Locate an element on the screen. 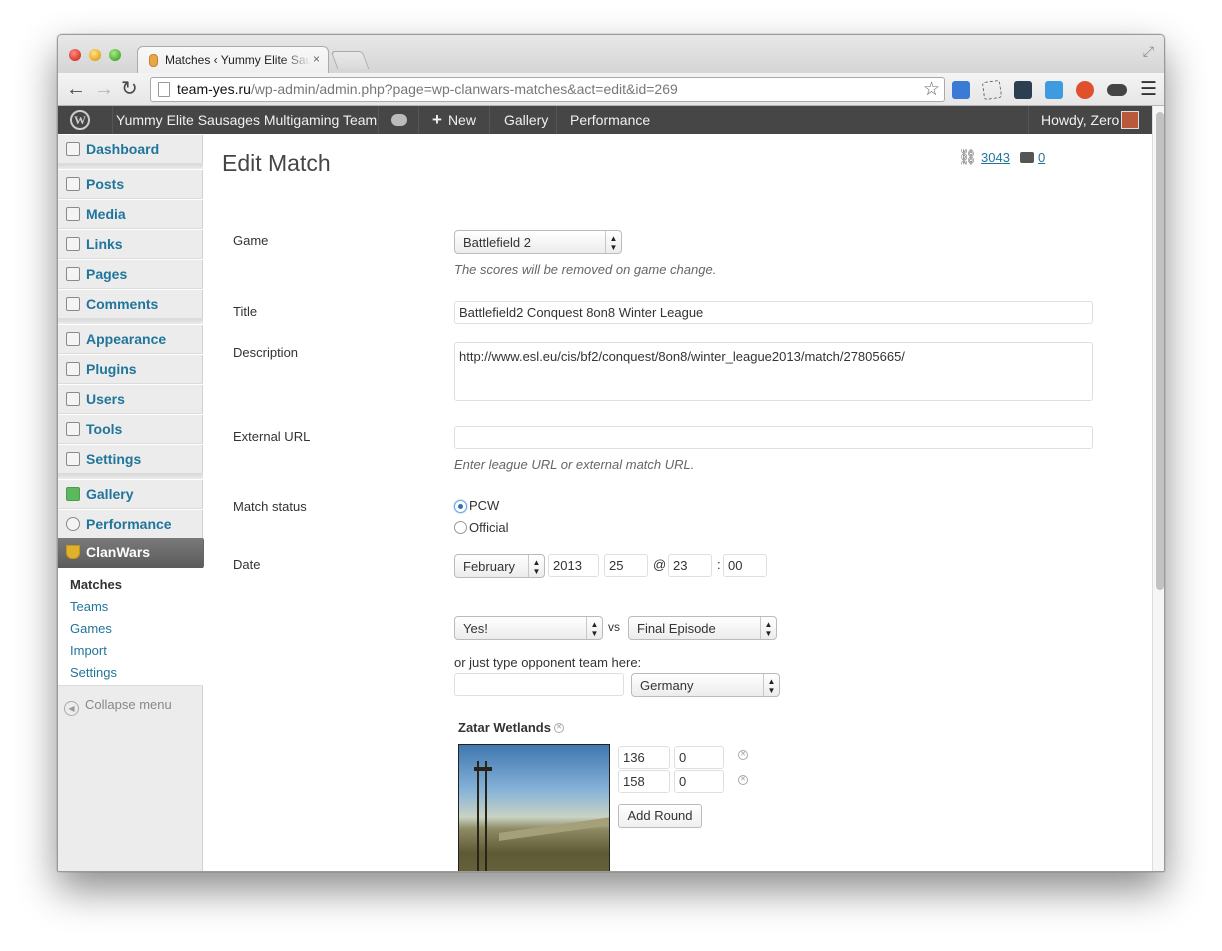  game-select: Battlefield 2 ▲ ▼ is located at coordinates (538, 242).